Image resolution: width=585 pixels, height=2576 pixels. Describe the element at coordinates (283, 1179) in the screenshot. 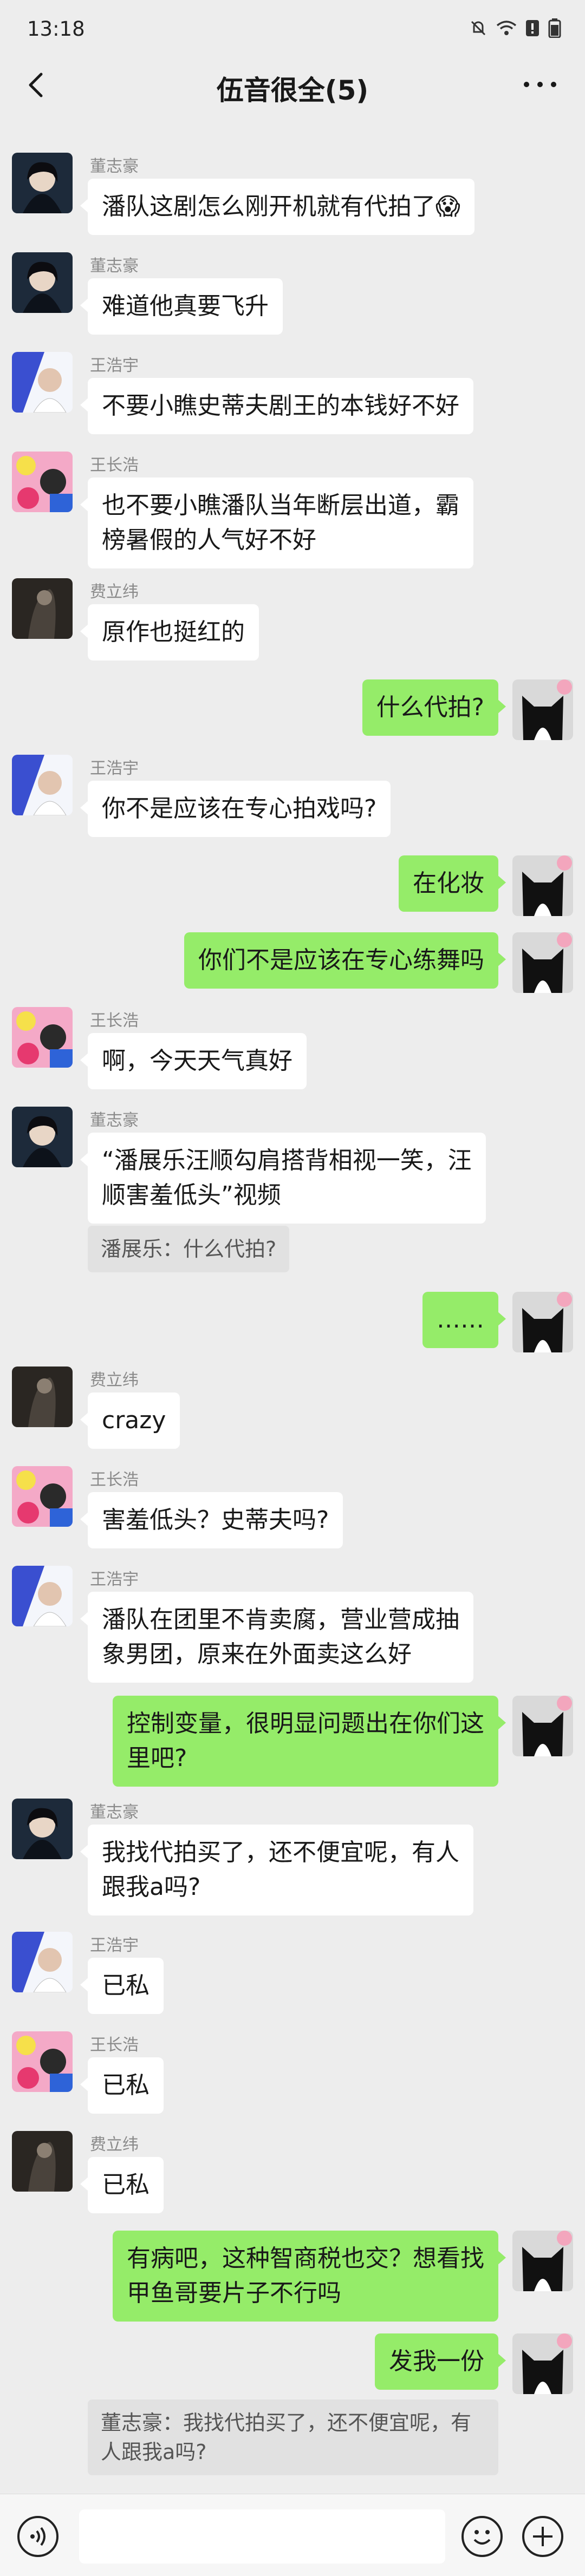

I see `message-bubble: “潘展乐汪顺勾肩搭背相视一笑，汪 顺害羞低头”视频` at that location.